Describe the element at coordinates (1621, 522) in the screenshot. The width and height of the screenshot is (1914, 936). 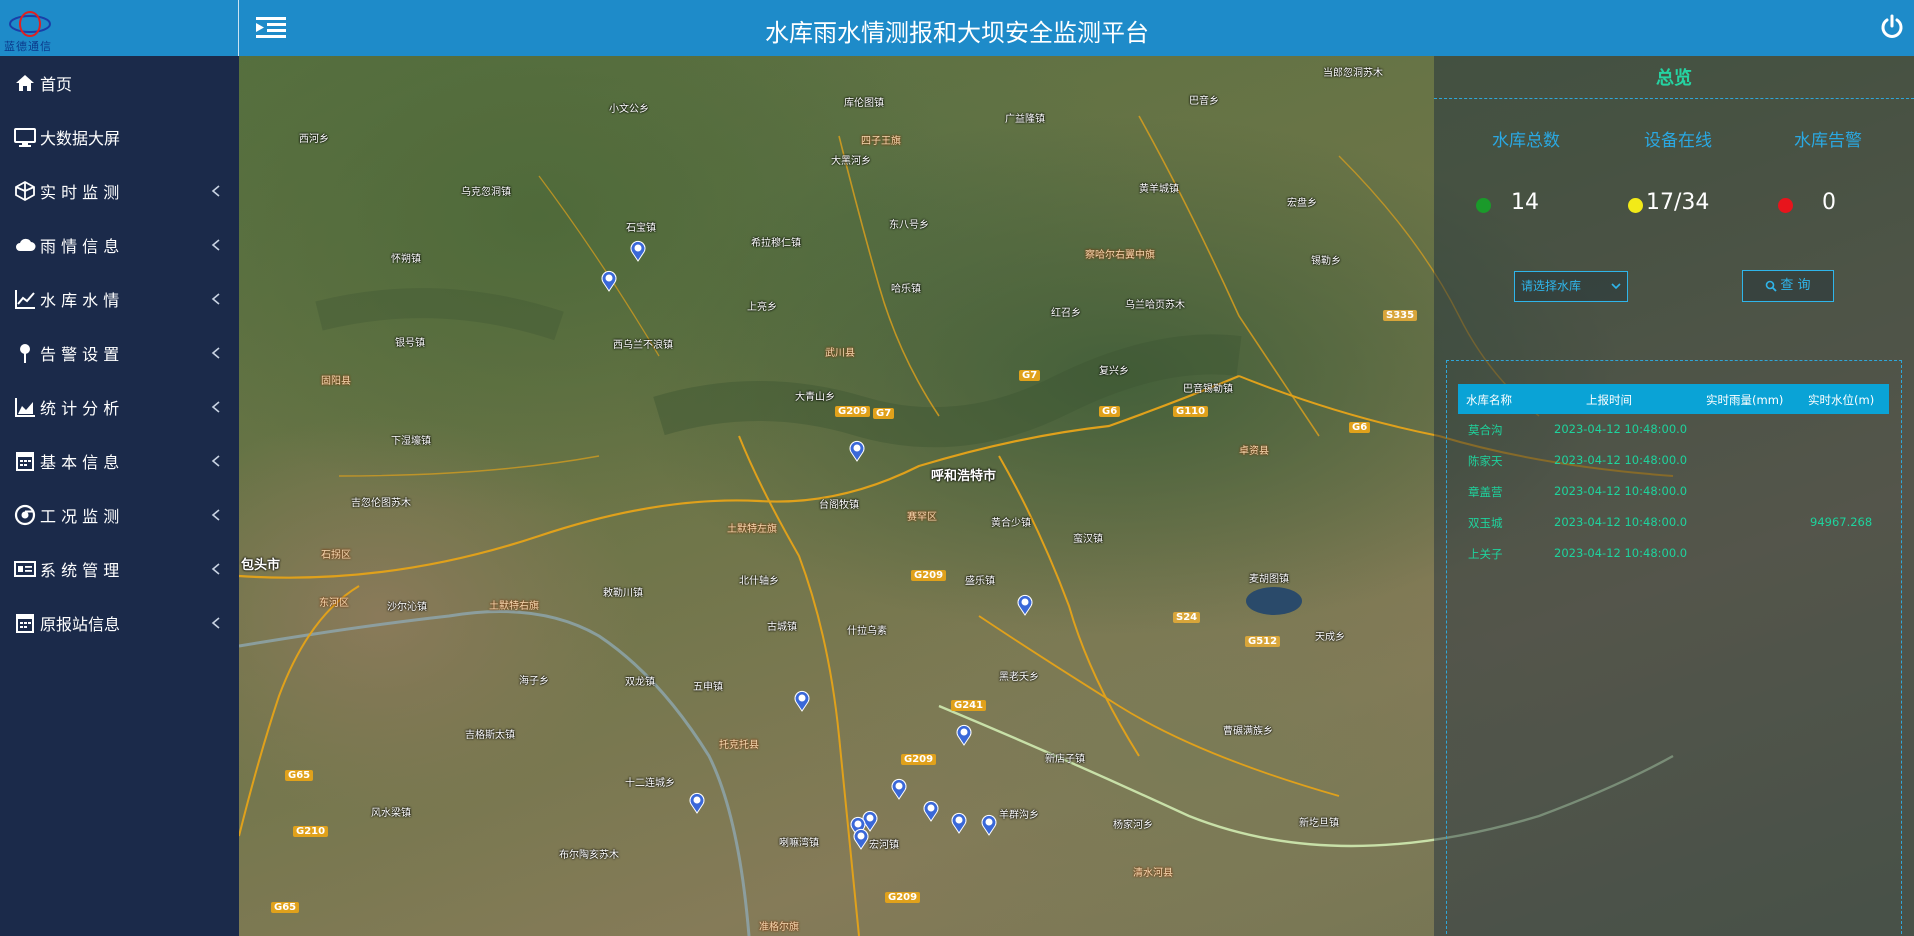
I see `cell-time: 2023-04-12 10:48:00.0` at that location.